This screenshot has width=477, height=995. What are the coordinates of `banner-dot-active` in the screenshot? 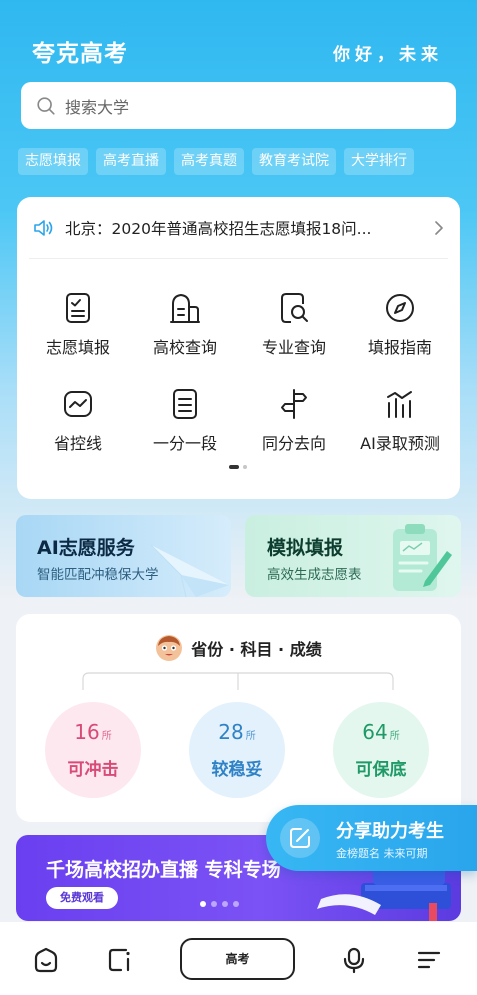 It's located at (203, 904).